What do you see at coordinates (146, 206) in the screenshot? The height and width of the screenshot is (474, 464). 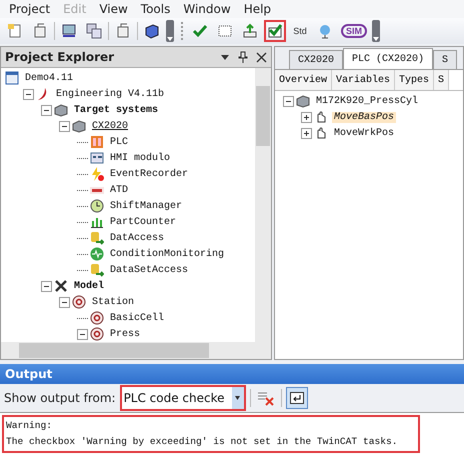 I see `tree-item: ShiftManager` at bounding box center [146, 206].